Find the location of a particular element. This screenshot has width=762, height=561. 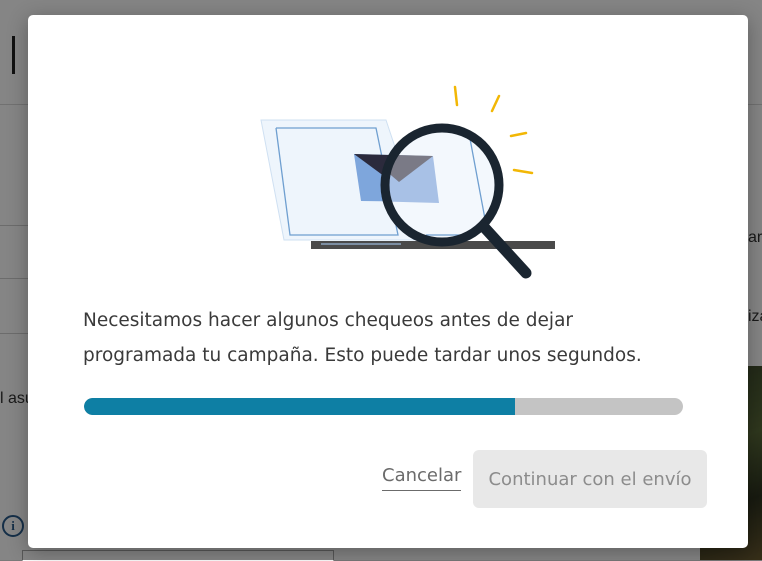

progress-bar is located at coordinates (383, 406).